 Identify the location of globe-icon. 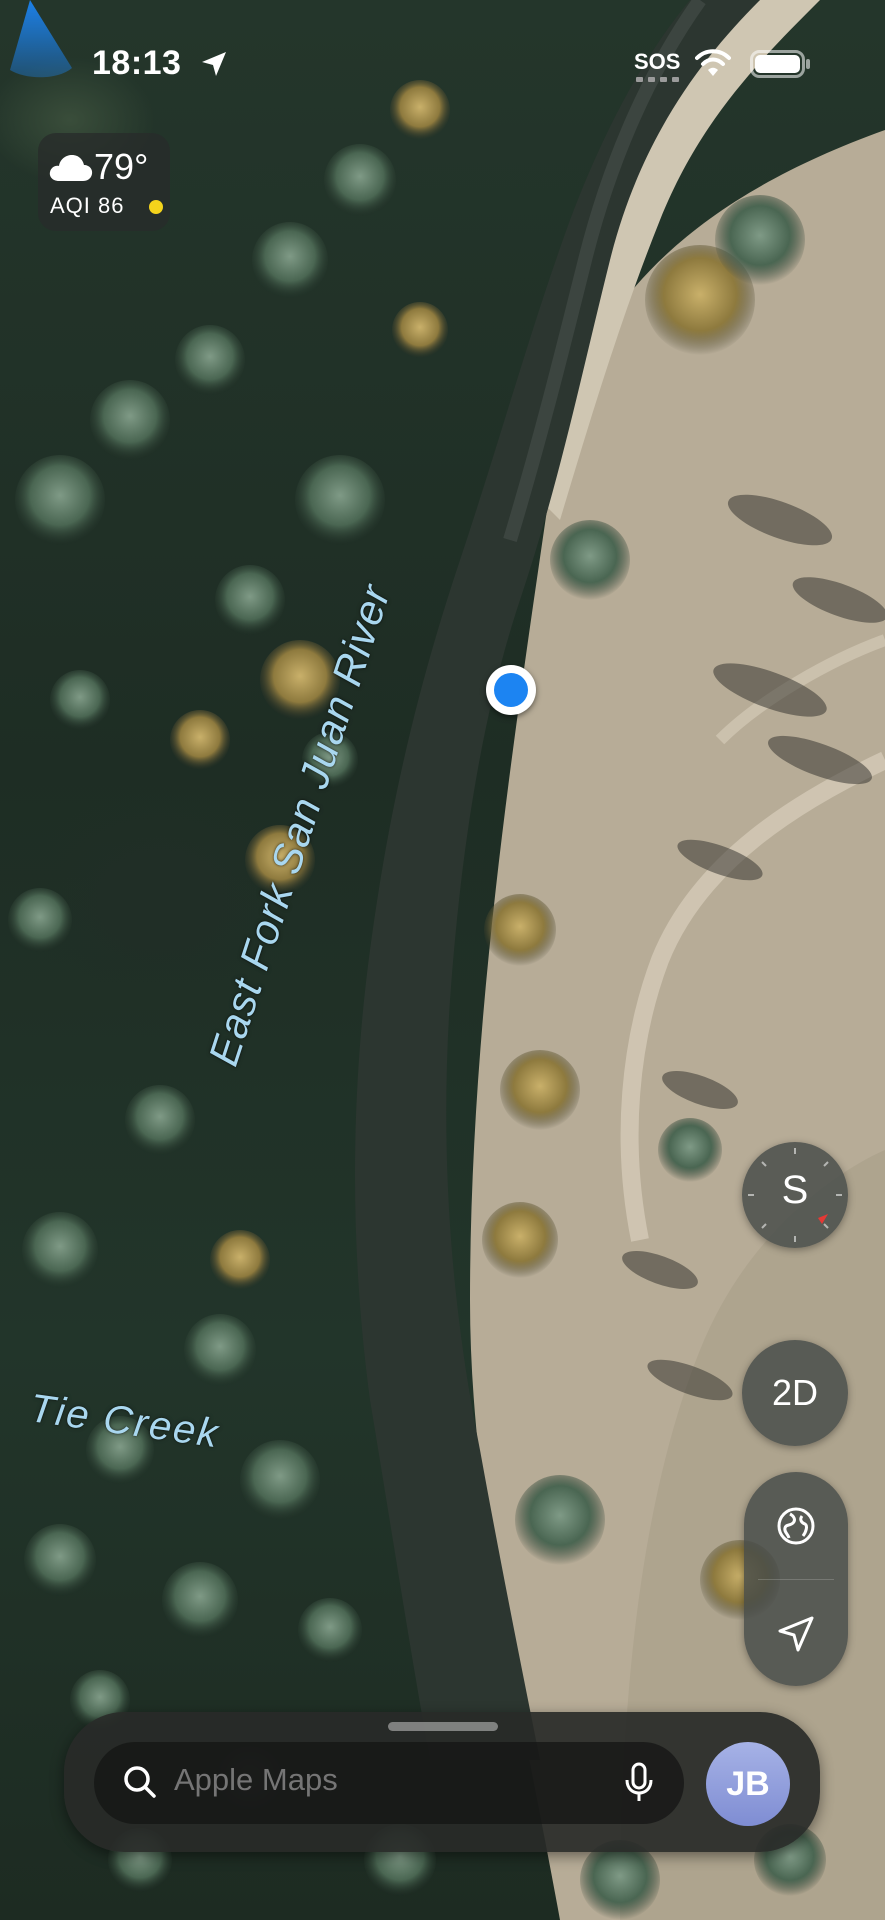
(796, 1526).